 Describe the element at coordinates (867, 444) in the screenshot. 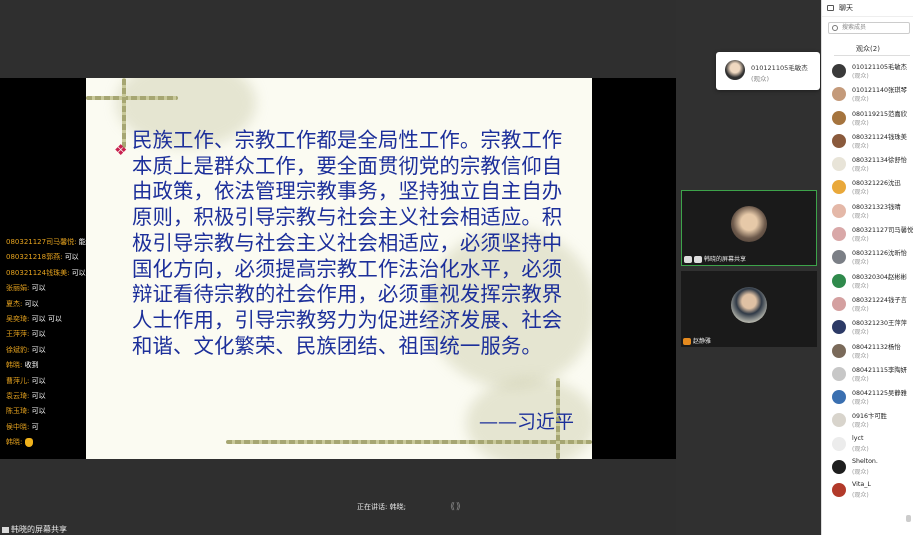

I see `member-row: lyct (观众)` at that location.